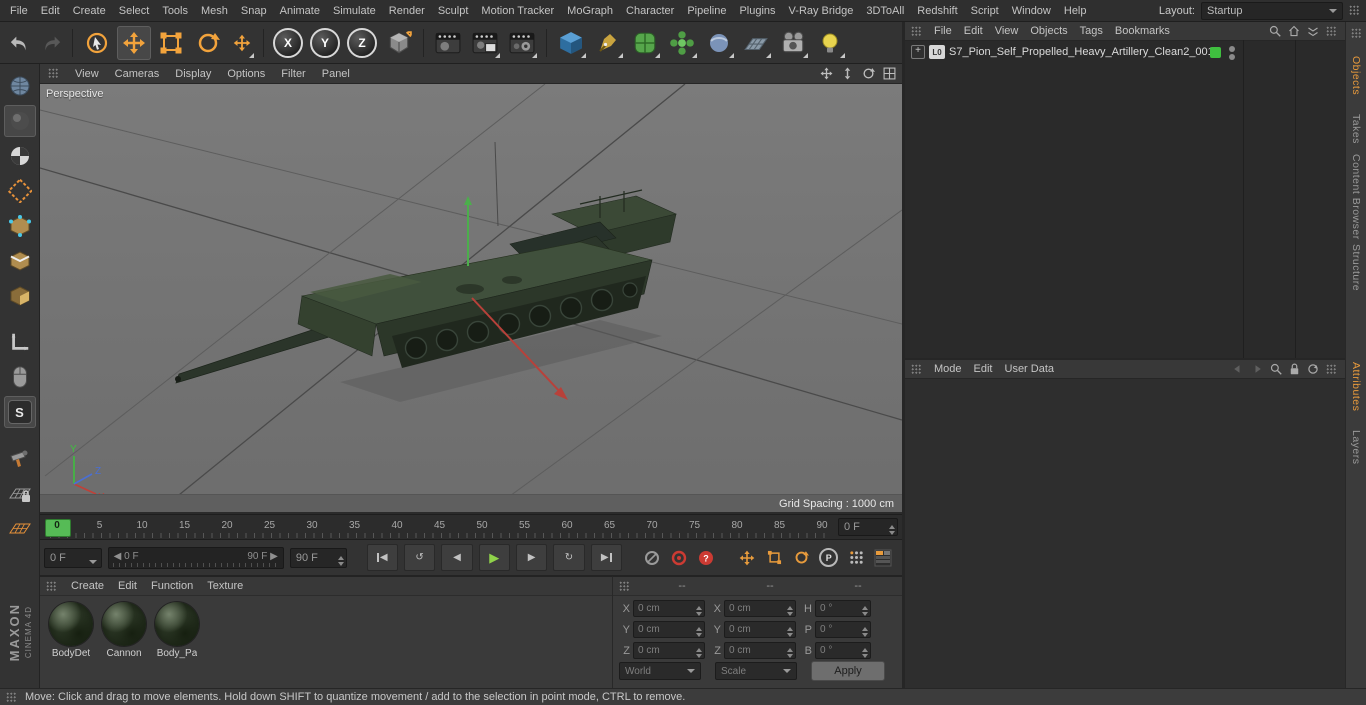  Describe the element at coordinates (20, 226) in the screenshot. I see `points-mode-button` at that location.